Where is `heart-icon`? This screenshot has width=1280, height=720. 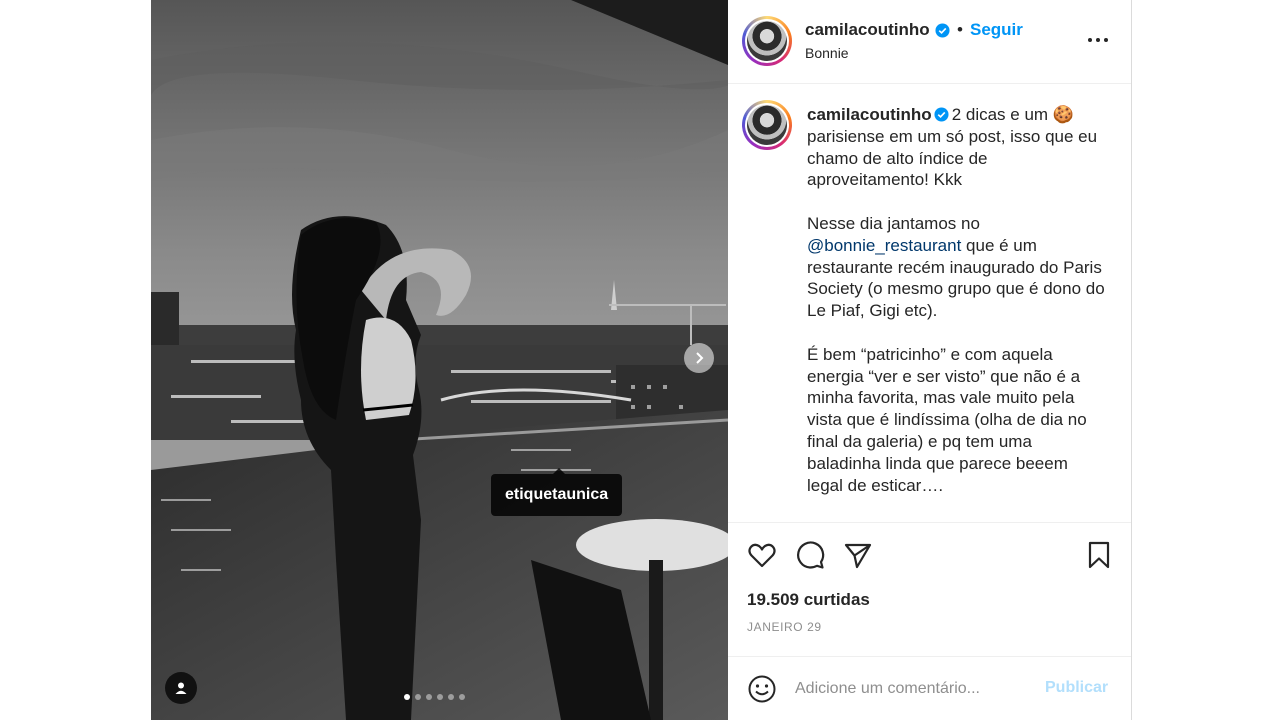 heart-icon is located at coordinates (762, 555).